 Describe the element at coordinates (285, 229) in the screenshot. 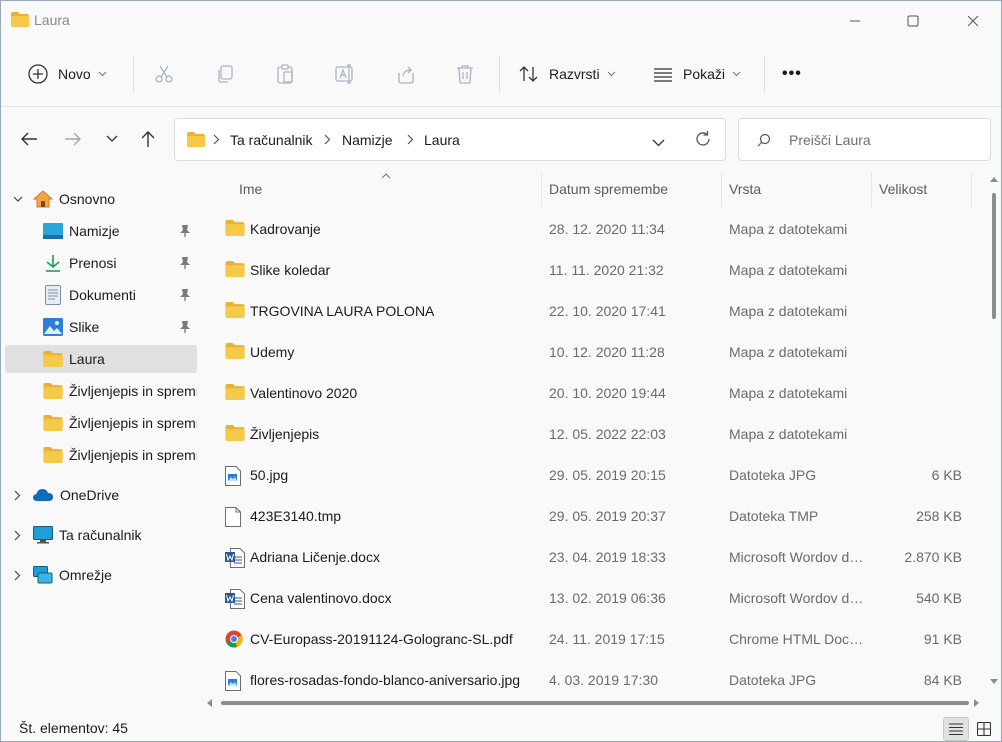

I see `file-name: Kadrovanje` at that location.